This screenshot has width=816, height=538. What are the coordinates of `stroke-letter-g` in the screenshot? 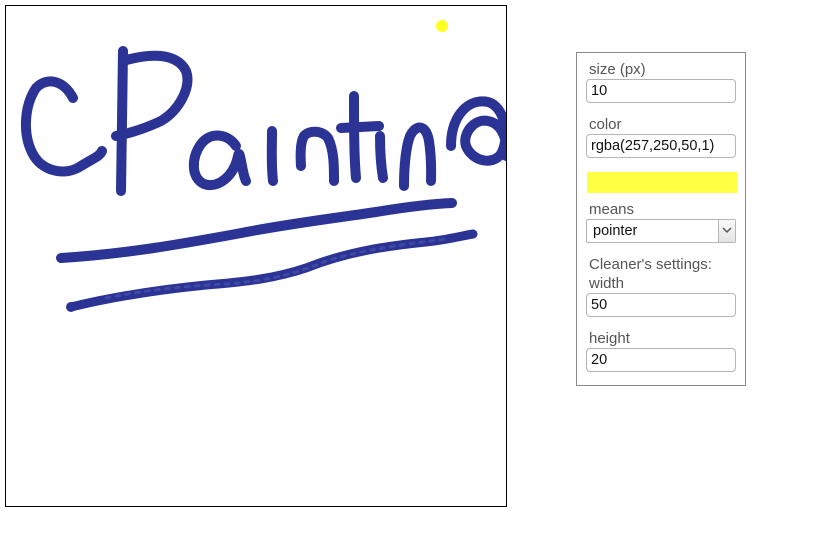 It's located at (476, 131).